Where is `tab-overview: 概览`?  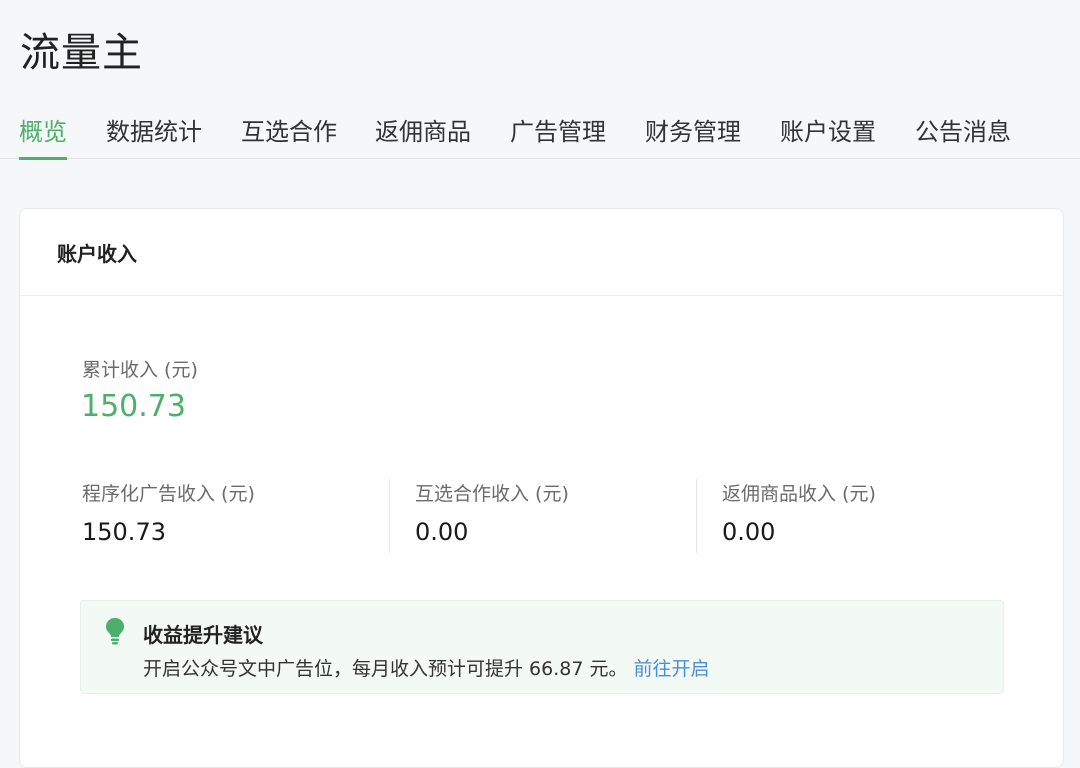 tab-overview: 概览 is located at coordinates (43, 136).